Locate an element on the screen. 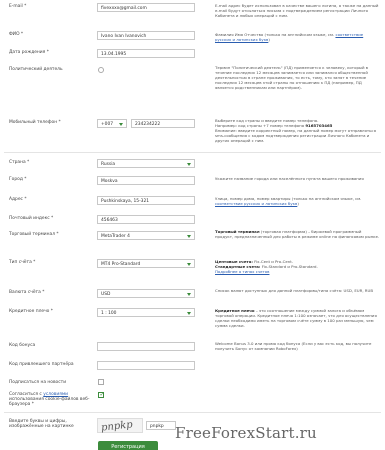  address-field: Pushkinskaya, 15-321 is located at coordinates (146, 200).